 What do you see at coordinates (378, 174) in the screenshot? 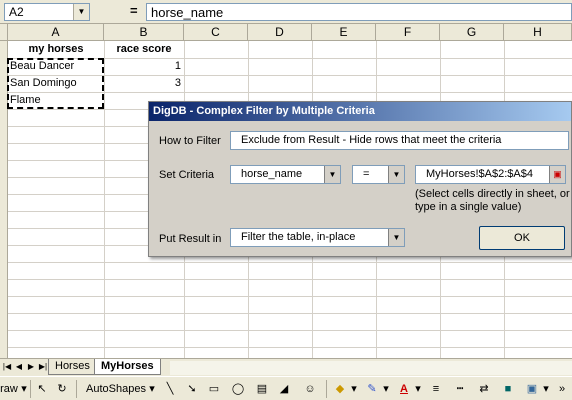
I see `criteria-operator-select: = ▼` at bounding box center [378, 174].